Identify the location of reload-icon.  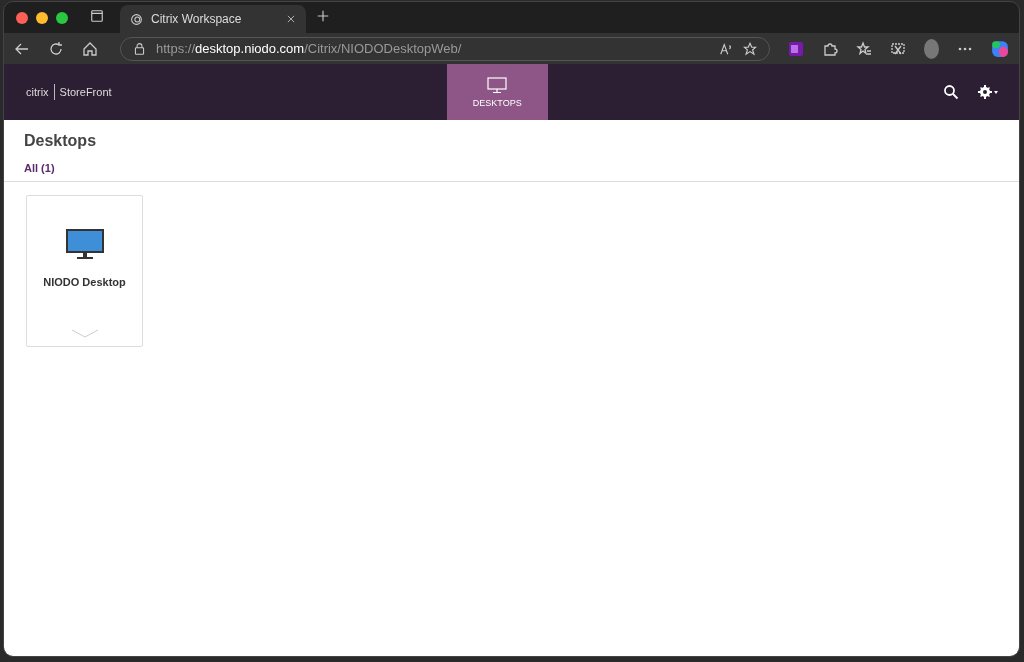
(56, 48).